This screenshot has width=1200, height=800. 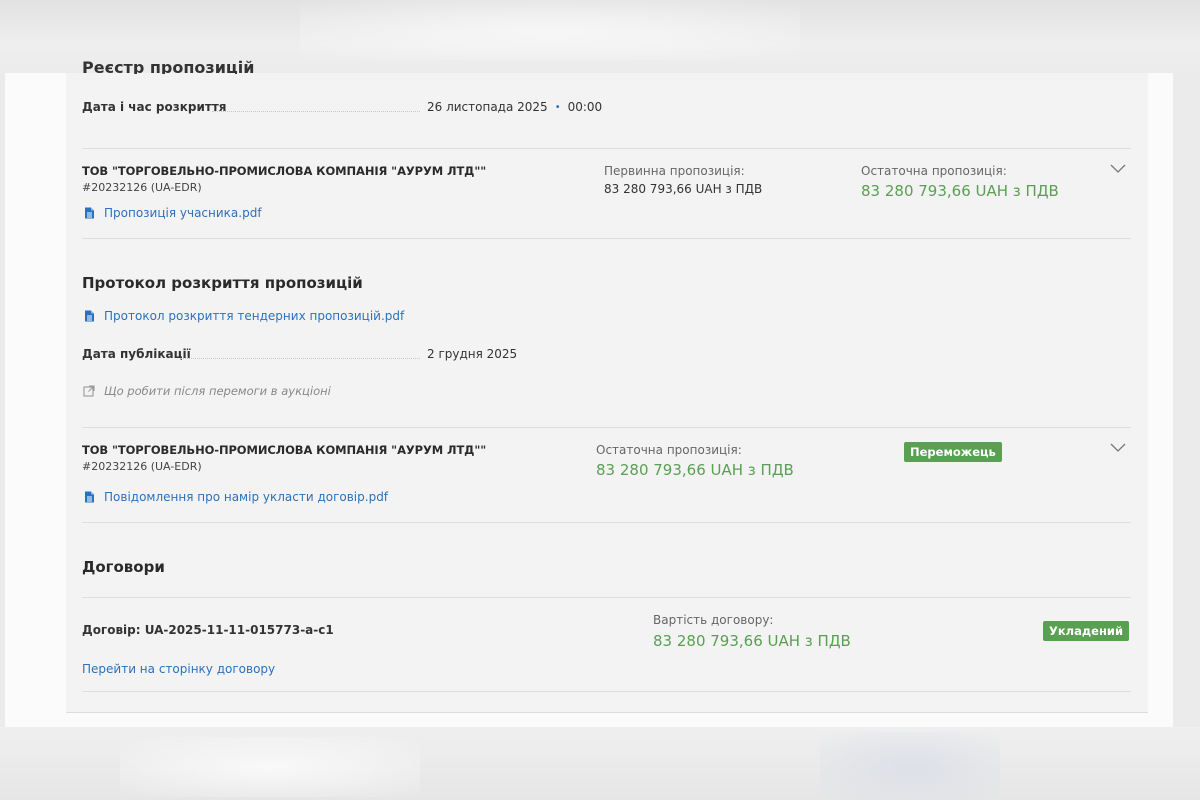 I want to click on winner-final-bid-label: Остаточна пропозиція:, so click(x=669, y=450).